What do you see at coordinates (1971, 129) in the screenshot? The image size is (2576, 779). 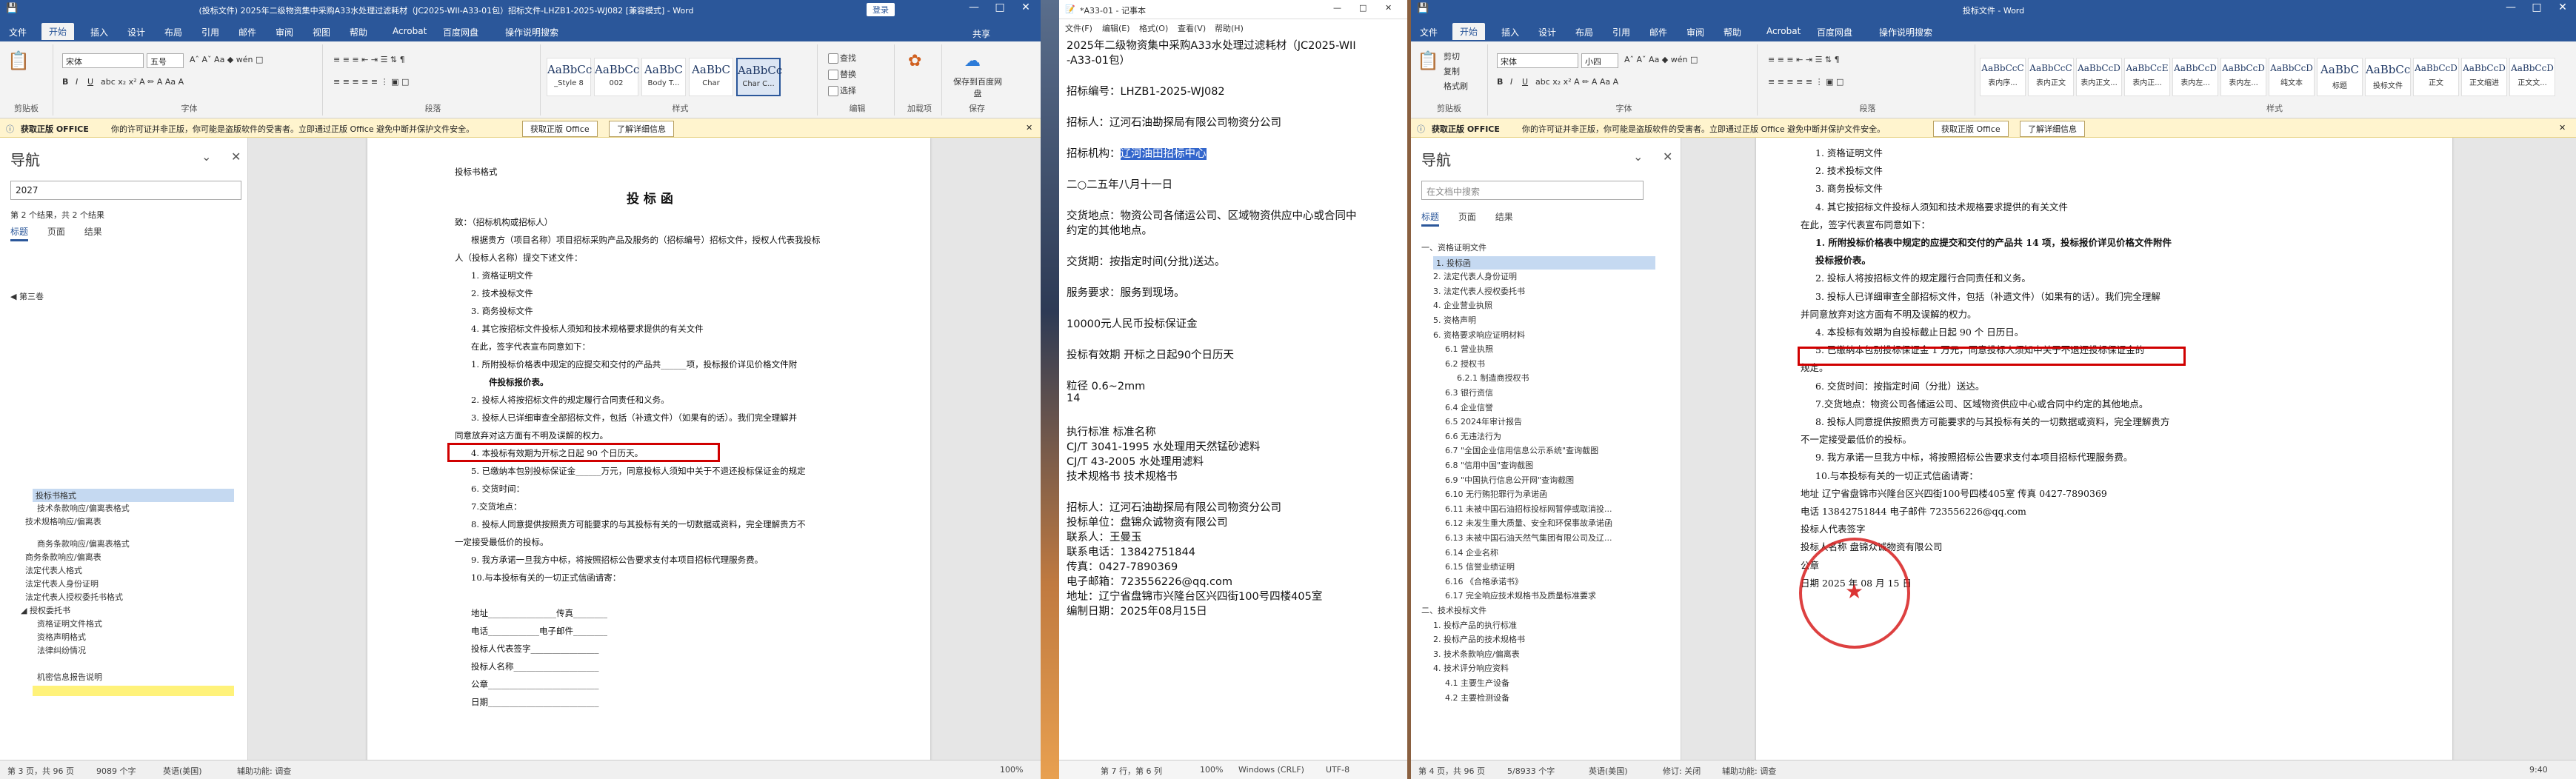 I see `get-office-button: 获取正版 Office` at bounding box center [1971, 129].